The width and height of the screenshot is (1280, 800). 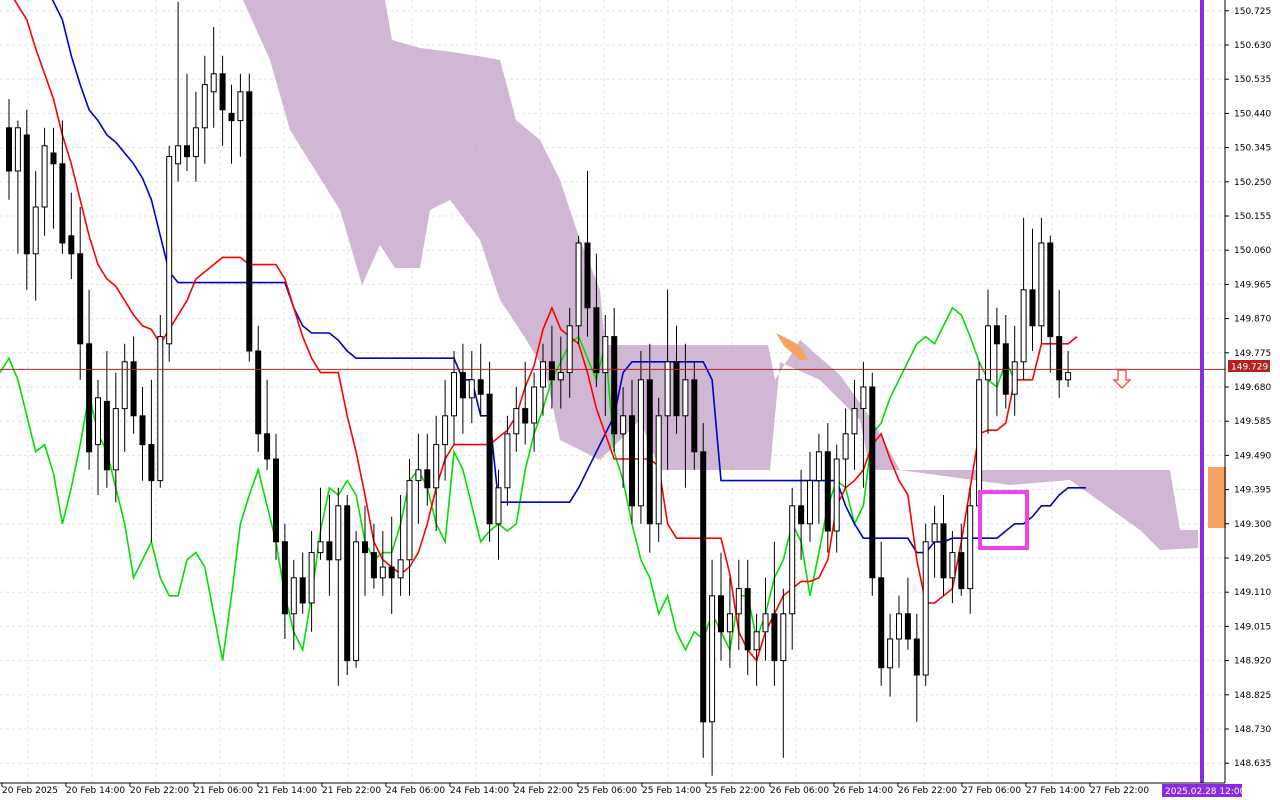 I want to click on y-tick-label: 149.300, so click(x=1252, y=525).